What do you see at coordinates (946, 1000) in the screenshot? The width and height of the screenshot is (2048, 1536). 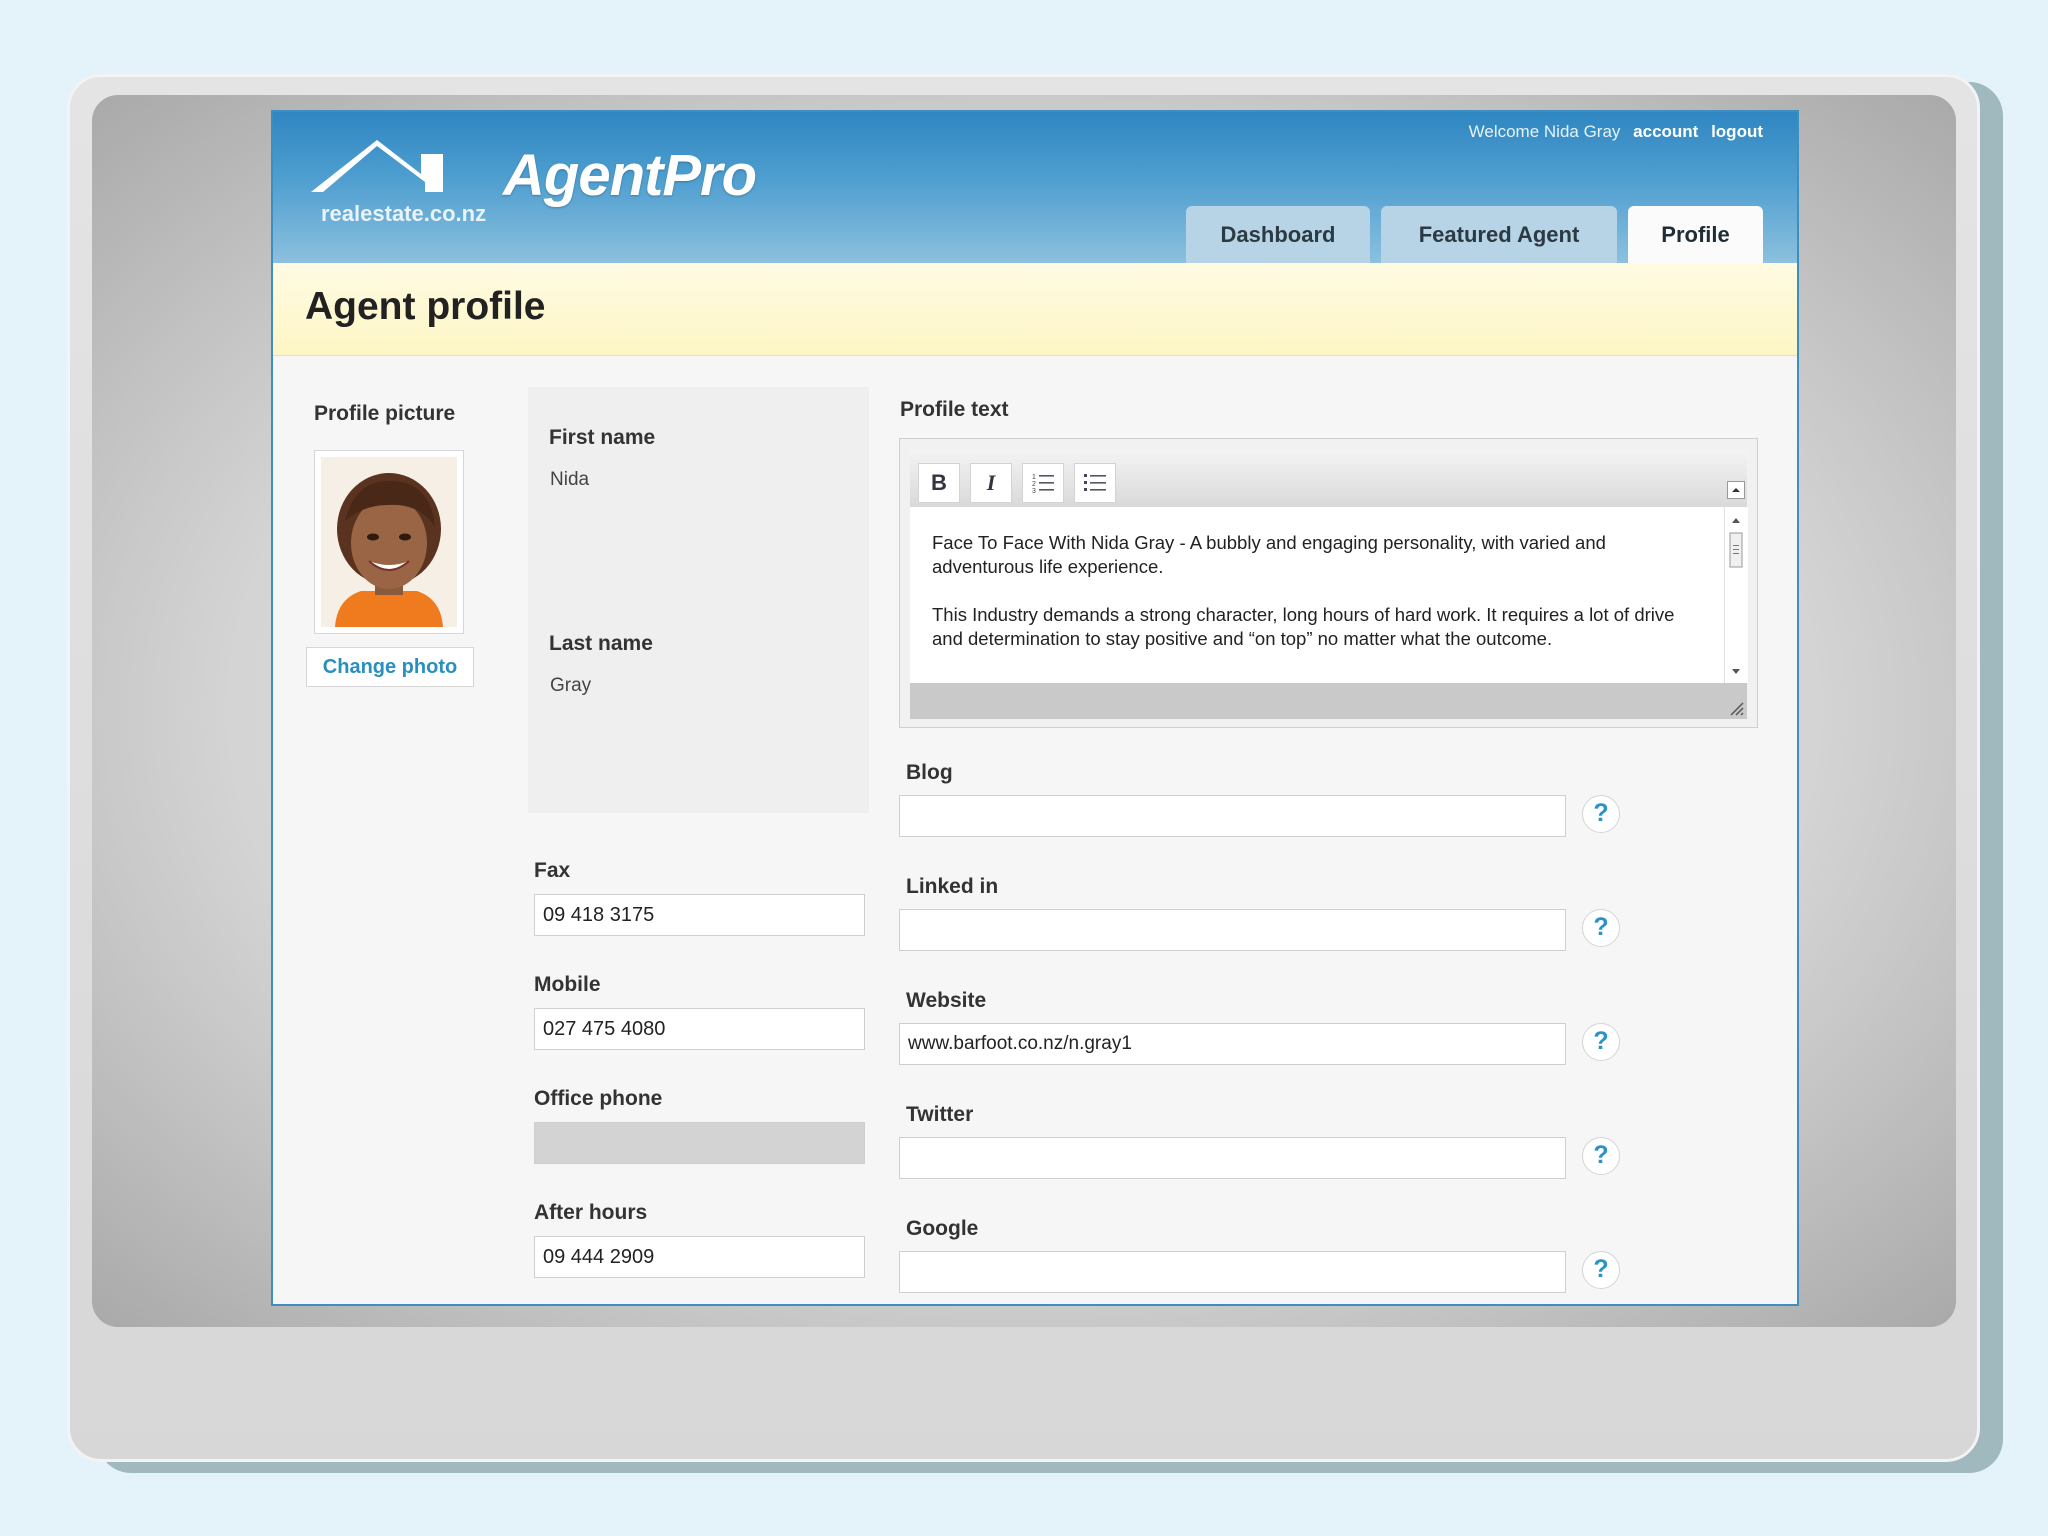 I see `website-label: Website` at bounding box center [946, 1000].